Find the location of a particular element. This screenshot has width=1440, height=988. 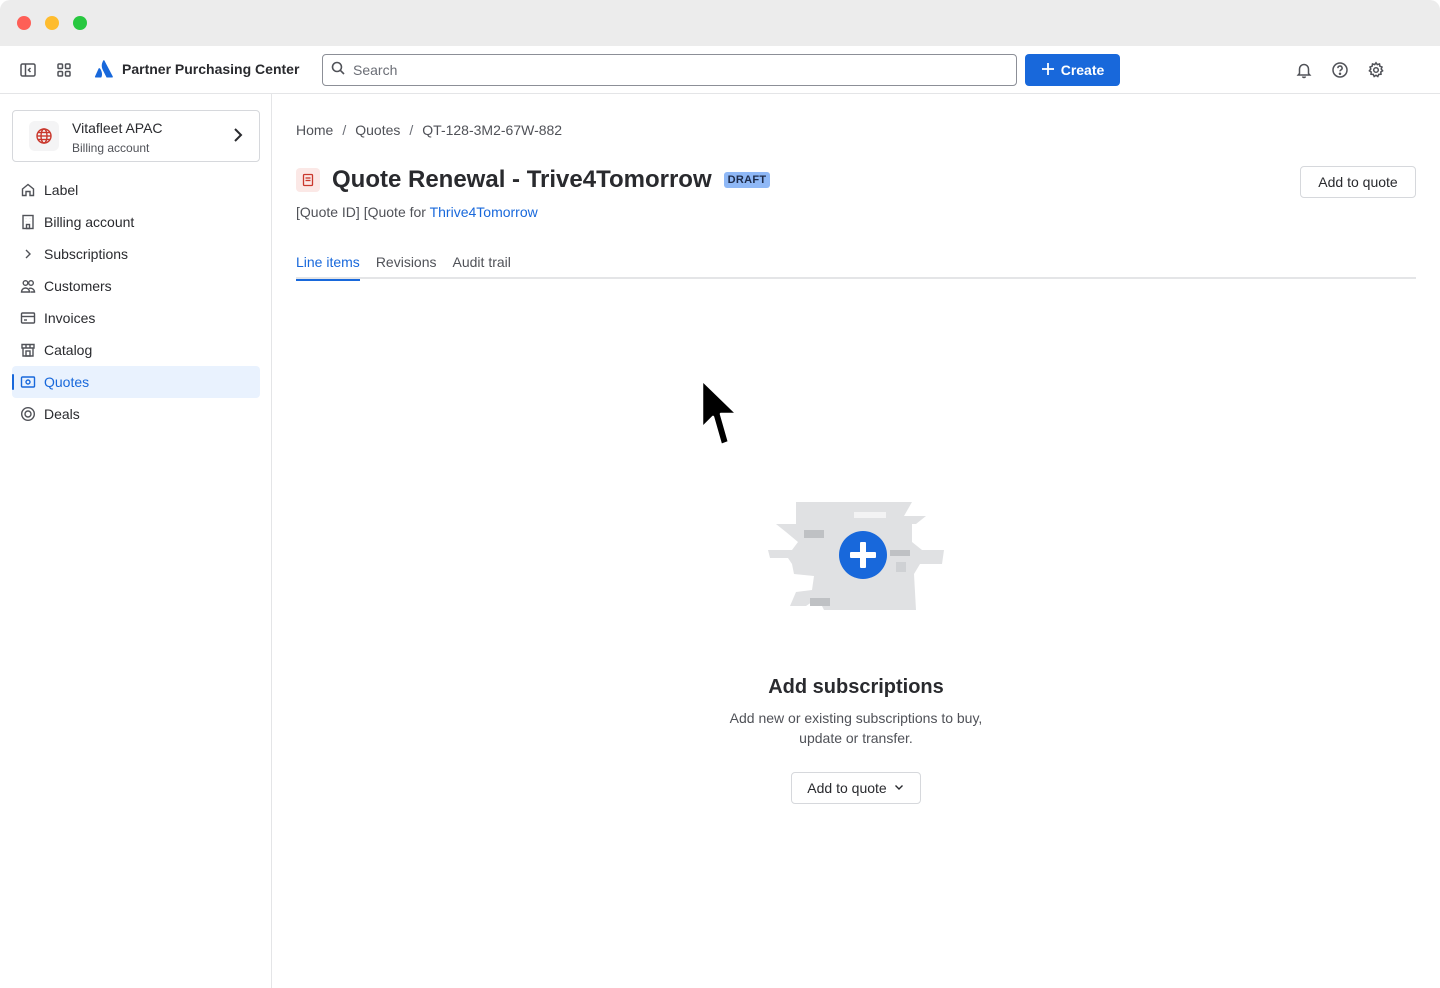

chevron-down-icon is located at coordinates (899, 788).